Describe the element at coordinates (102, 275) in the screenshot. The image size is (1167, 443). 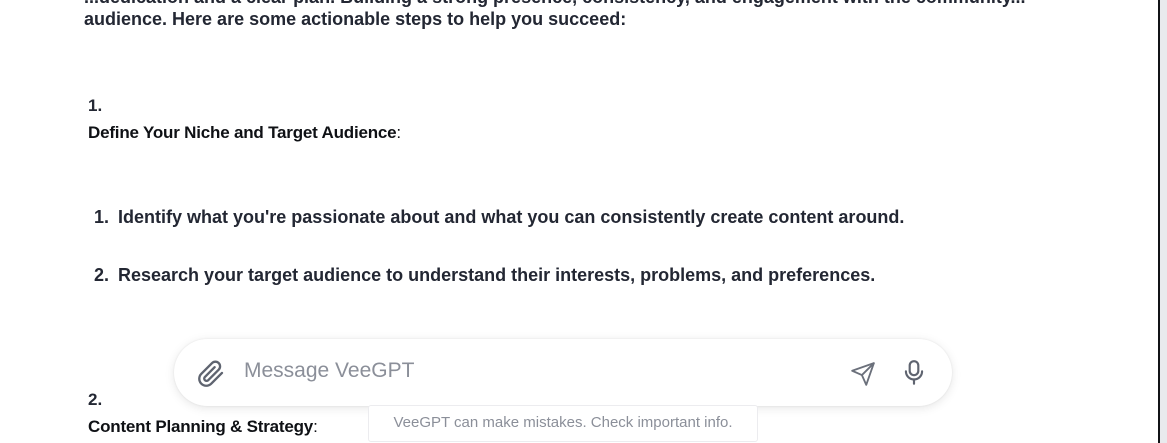
I see `list-item-number: 2.` at that location.